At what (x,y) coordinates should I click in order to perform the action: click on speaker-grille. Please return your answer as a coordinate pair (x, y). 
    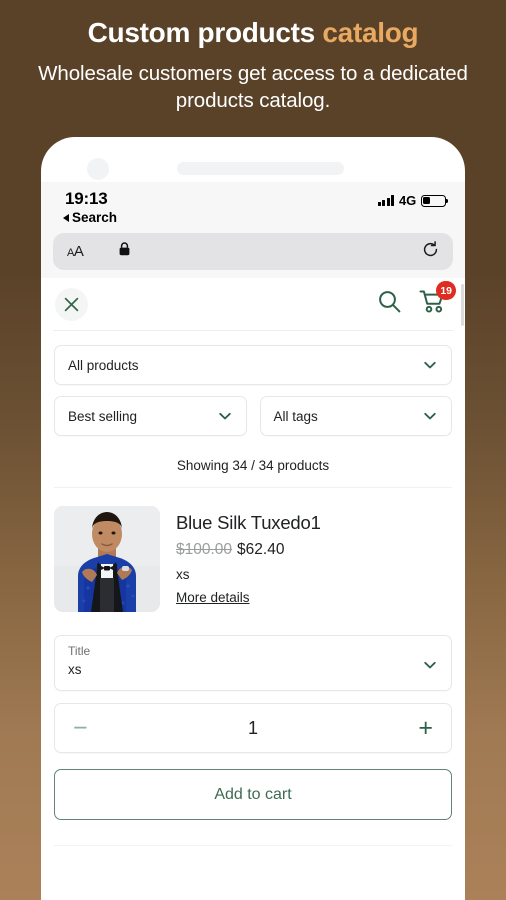
    Looking at the image, I should click on (260, 168).